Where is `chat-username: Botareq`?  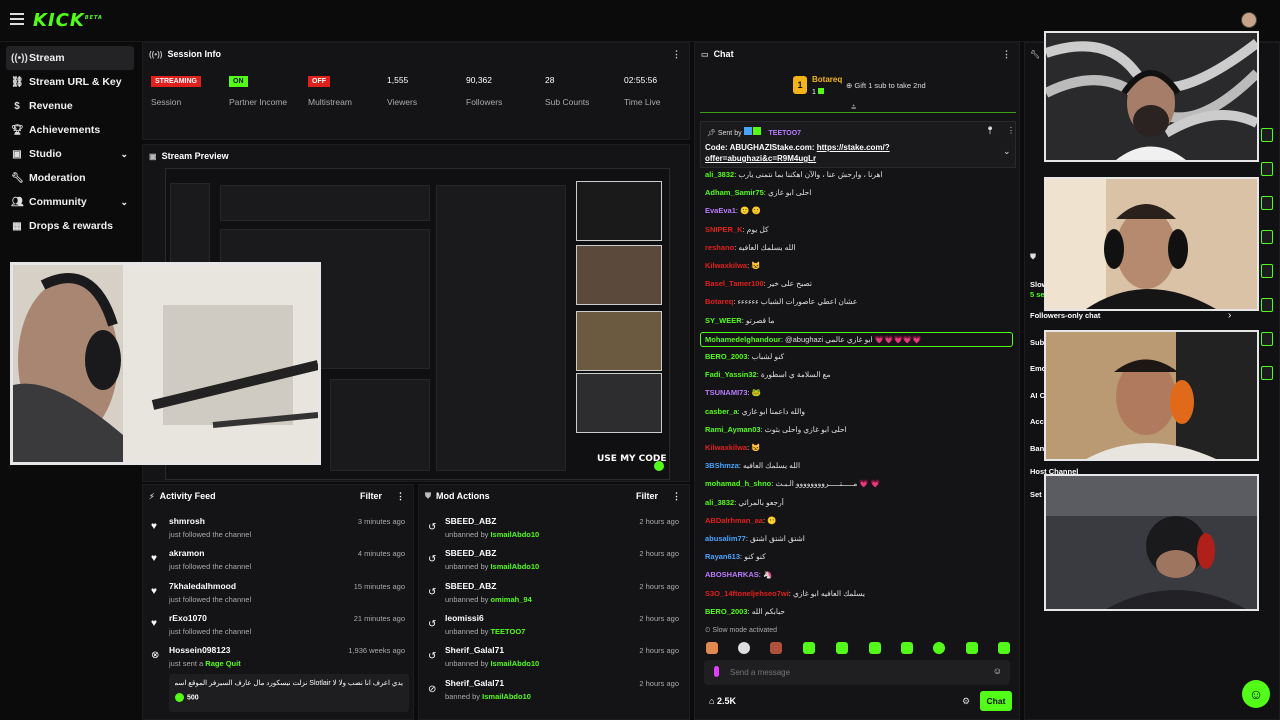
chat-username: Botareq is located at coordinates (719, 301).